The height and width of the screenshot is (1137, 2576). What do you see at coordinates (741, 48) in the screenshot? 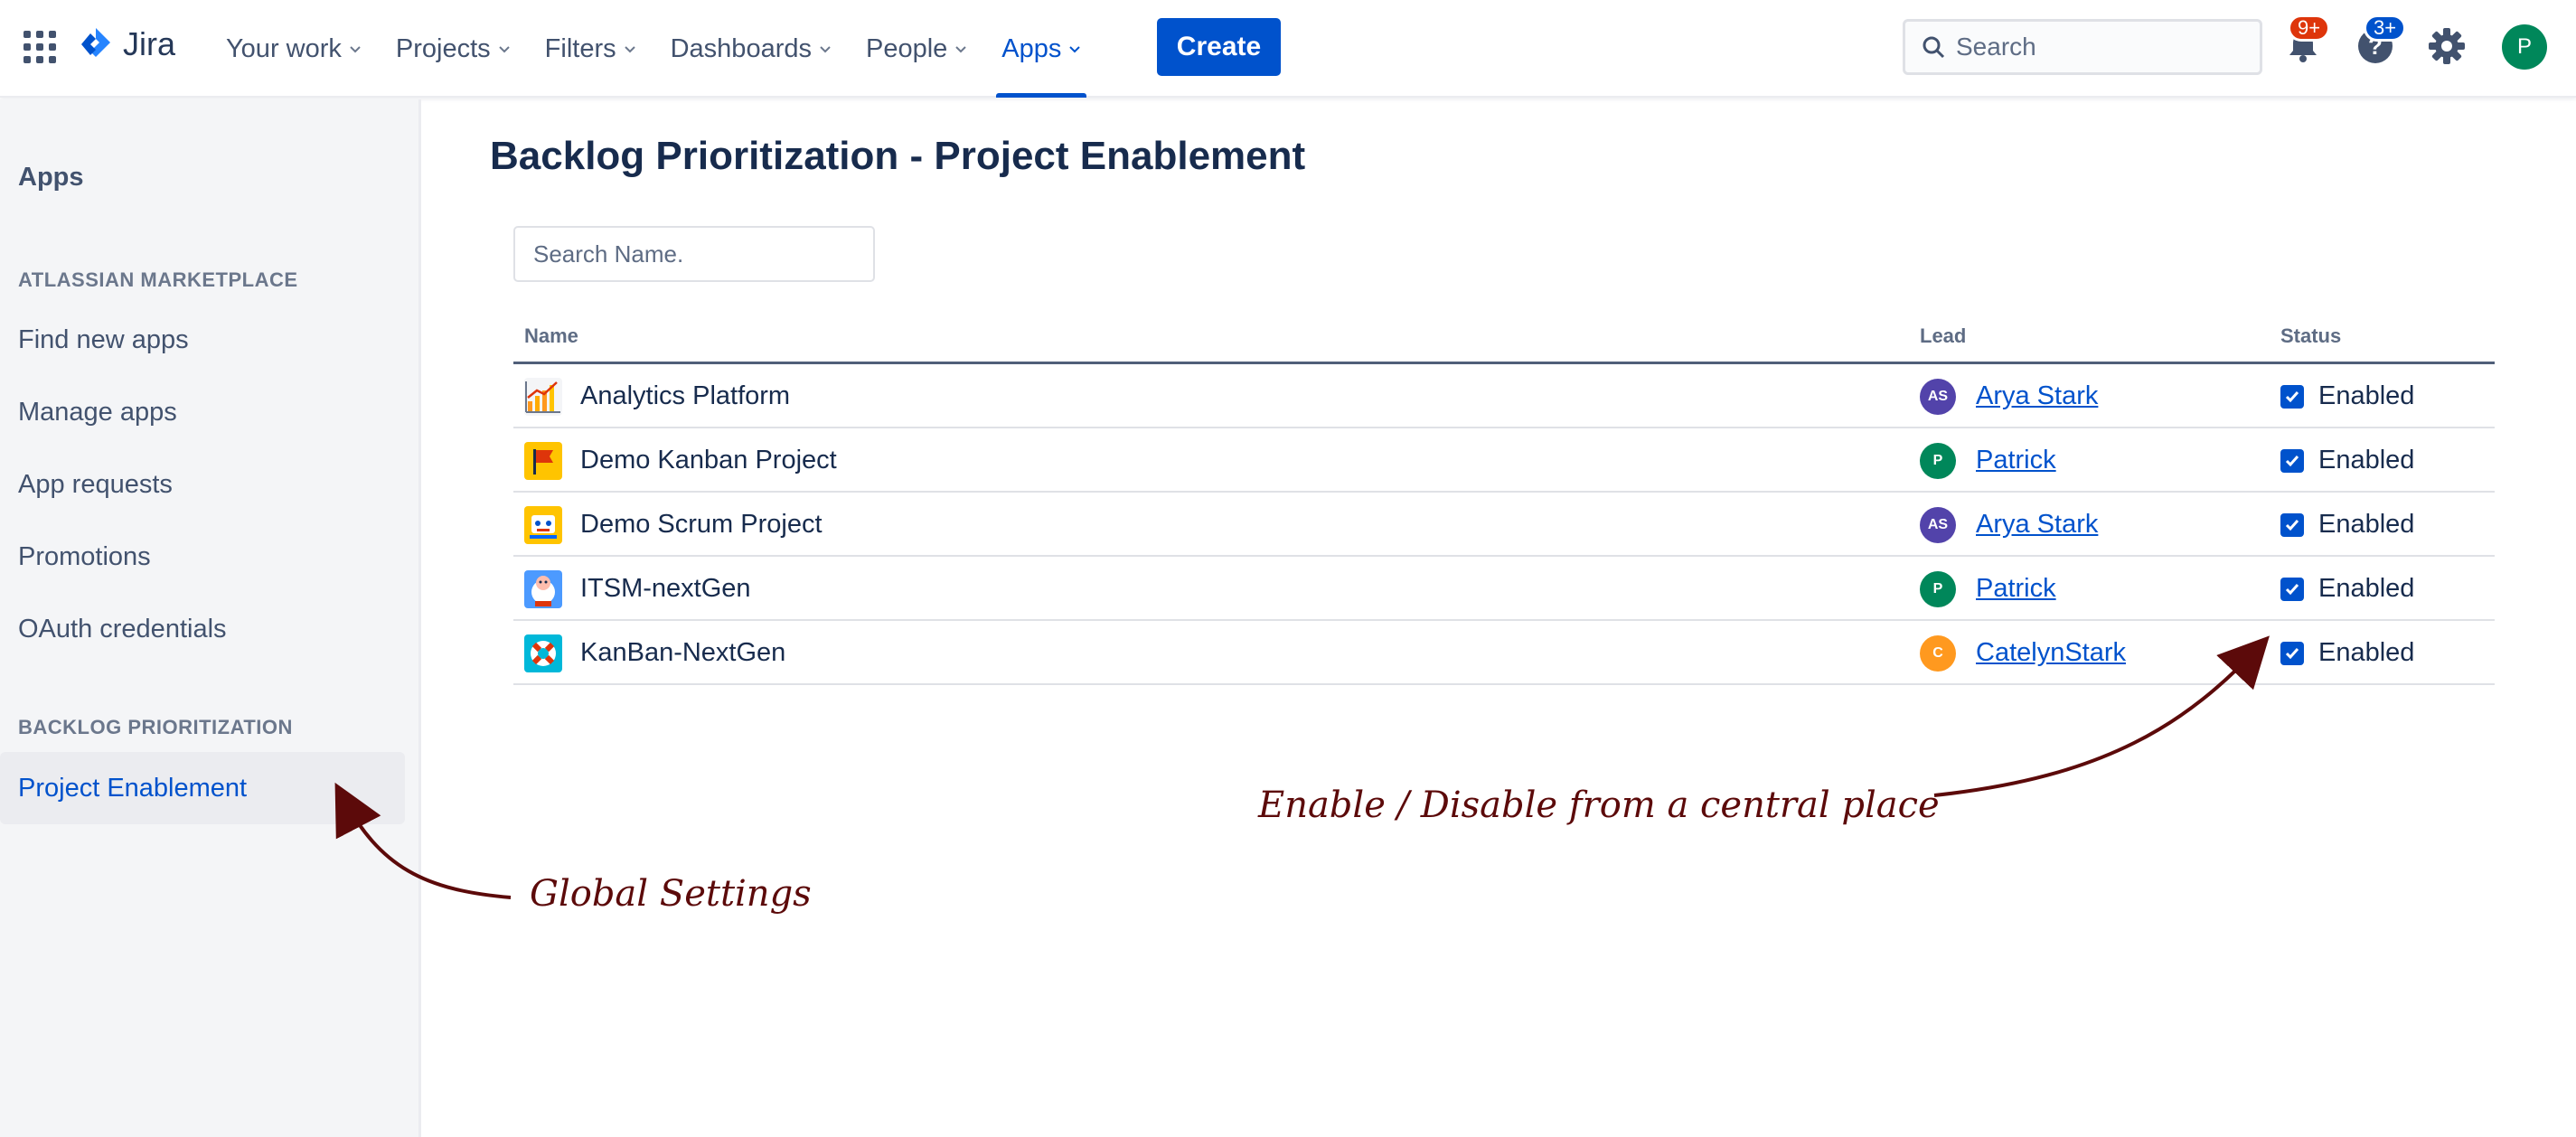
I see `nav-label: Dashboards` at bounding box center [741, 48].